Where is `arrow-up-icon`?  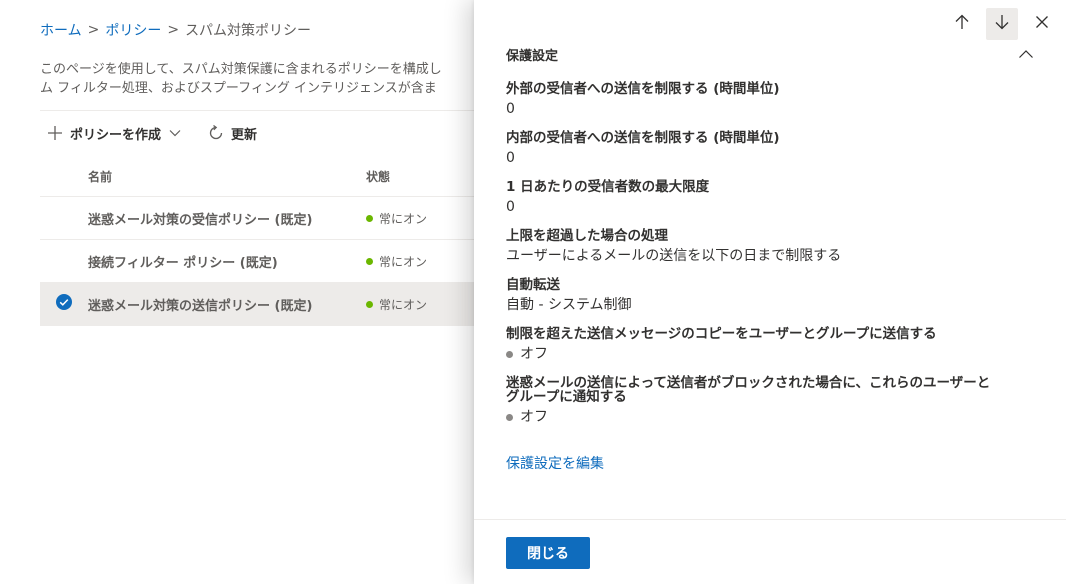 arrow-up-icon is located at coordinates (962, 24).